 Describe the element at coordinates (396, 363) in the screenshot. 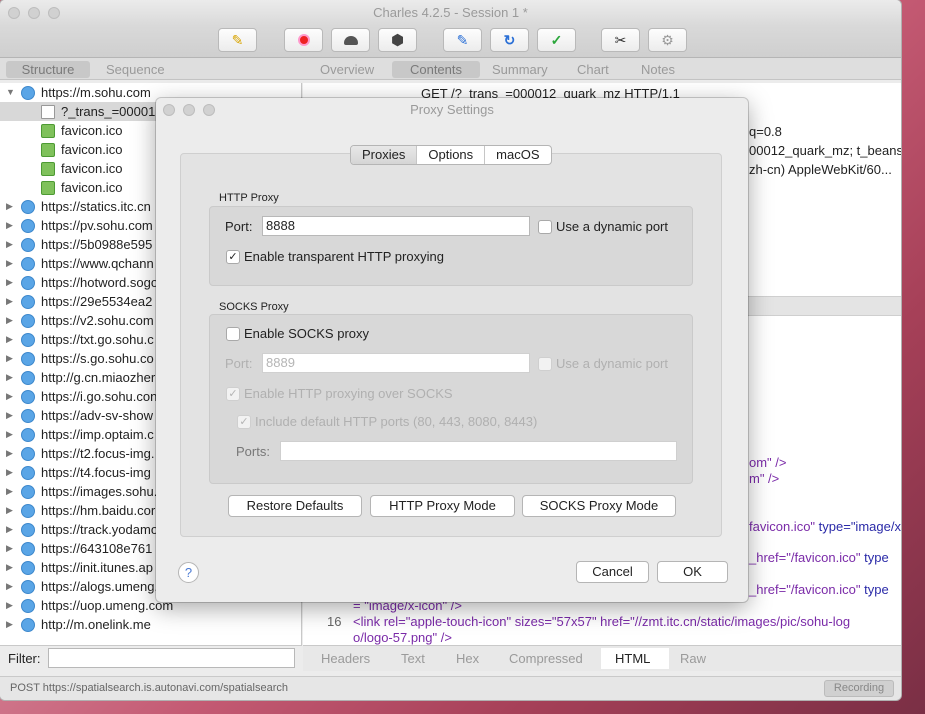

I see `socks-port-field: 8889` at that location.